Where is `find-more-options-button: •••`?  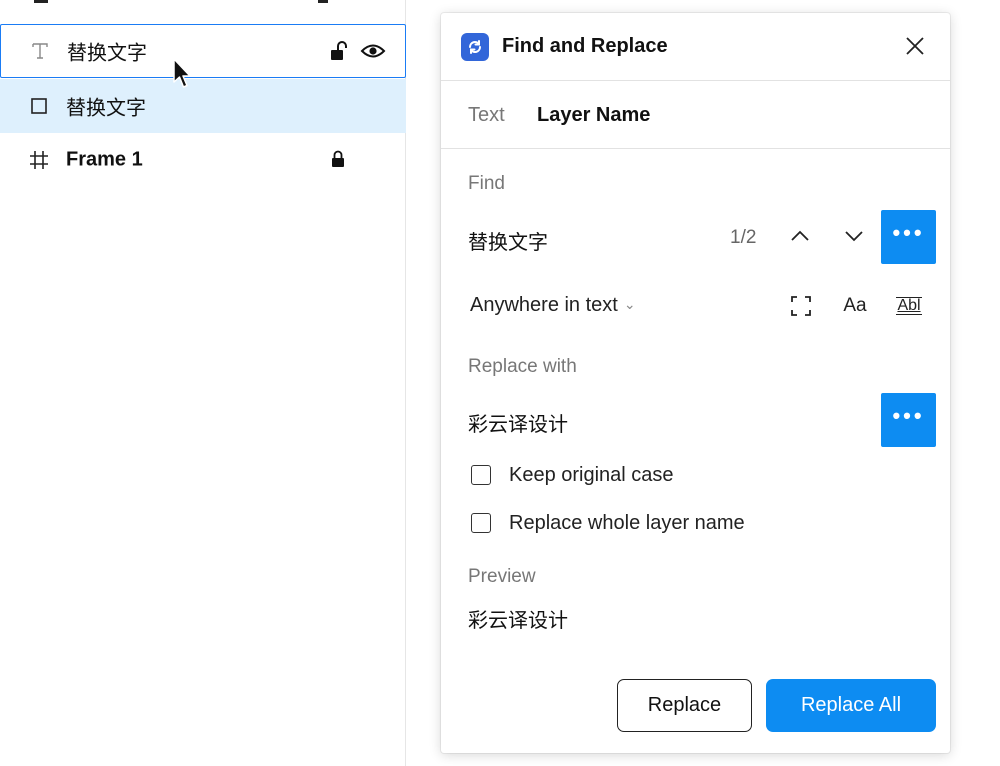 find-more-options-button: ••• is located at coordinates (908, 237).